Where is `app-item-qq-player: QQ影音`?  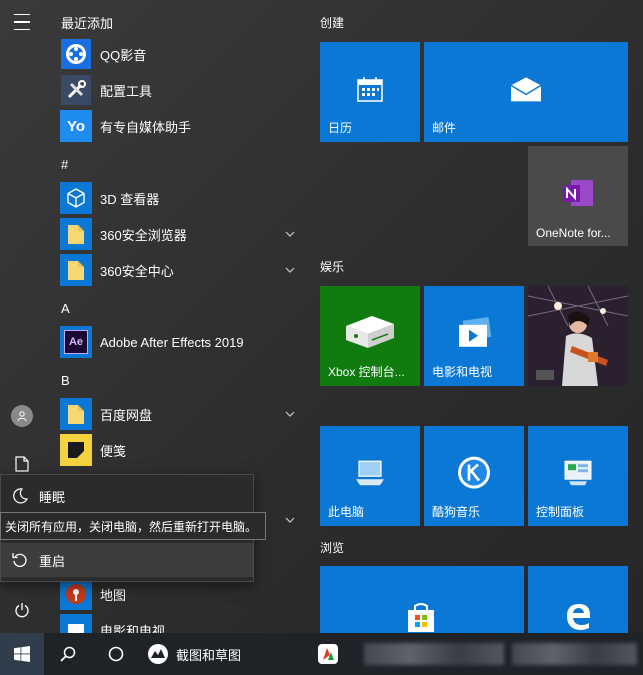 app-item-qq-player: QQ影音 is located at coordinates (173, 54).